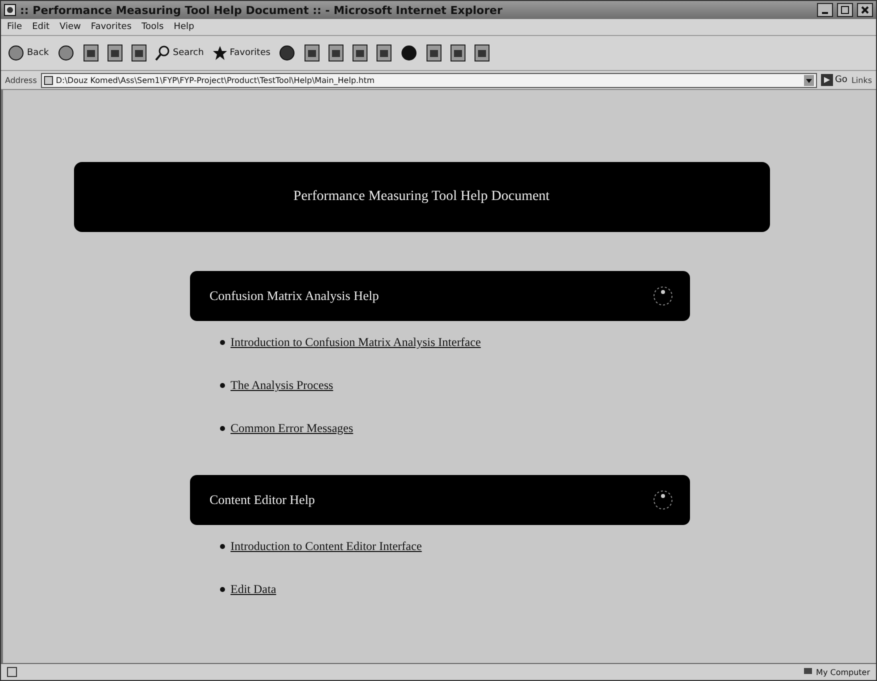  Describe the element at coordinates (162, 53) in the screenshot. I see `search-icon` at that location.